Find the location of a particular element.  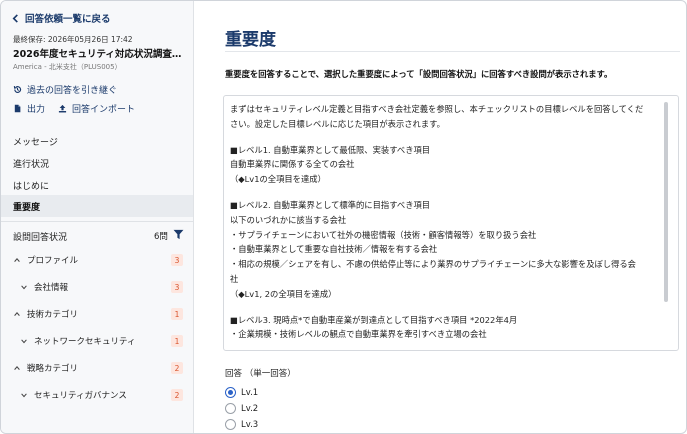

question-status-title: 設問回答状況 is located at coordinates (40, 238).